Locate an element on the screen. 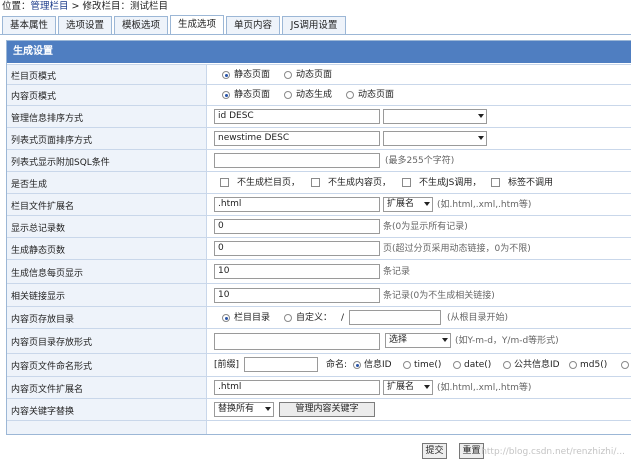  checkbox-no-list-page is located at coordinates (224, 182).